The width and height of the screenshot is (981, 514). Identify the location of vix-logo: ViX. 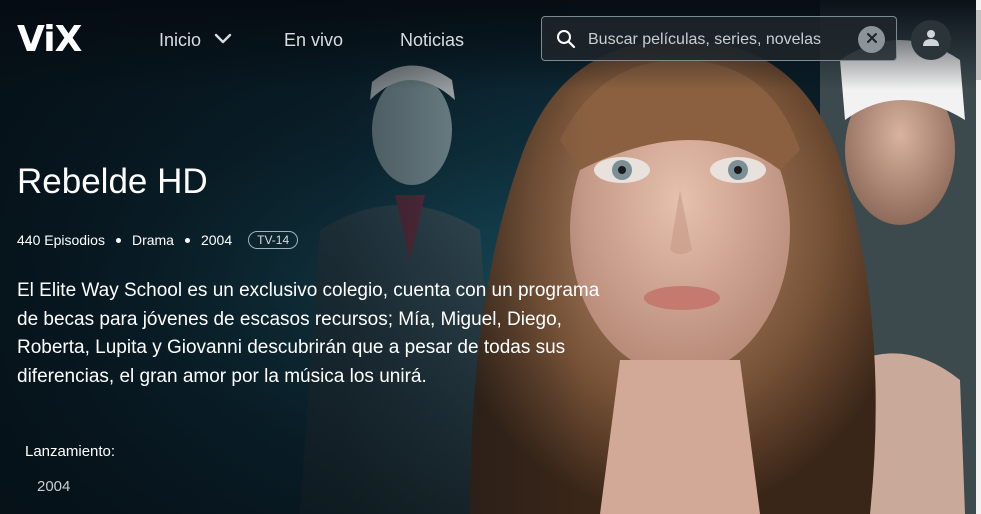
(49, 40).